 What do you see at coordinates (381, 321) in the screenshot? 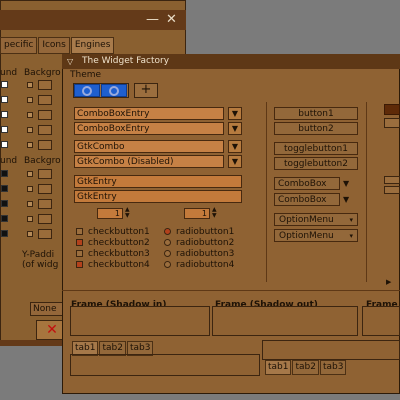
I see `frame` at bounding box center [381, 321].